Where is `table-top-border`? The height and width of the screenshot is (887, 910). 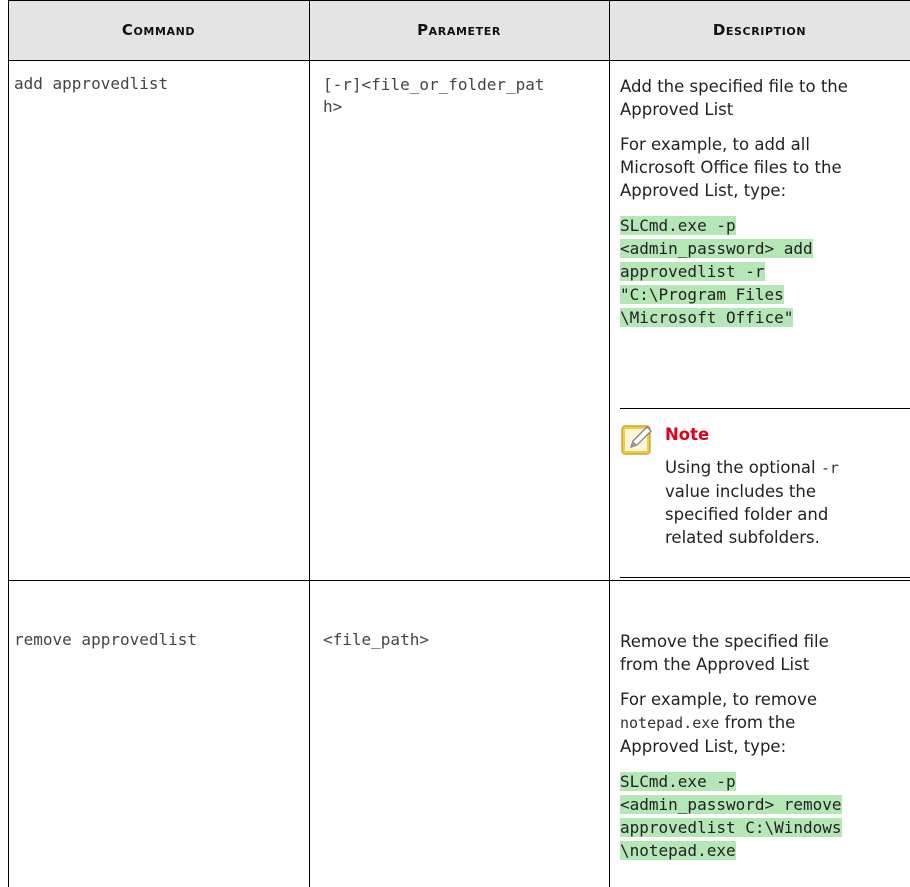
table-top-border is located at coordinates (459, 0).